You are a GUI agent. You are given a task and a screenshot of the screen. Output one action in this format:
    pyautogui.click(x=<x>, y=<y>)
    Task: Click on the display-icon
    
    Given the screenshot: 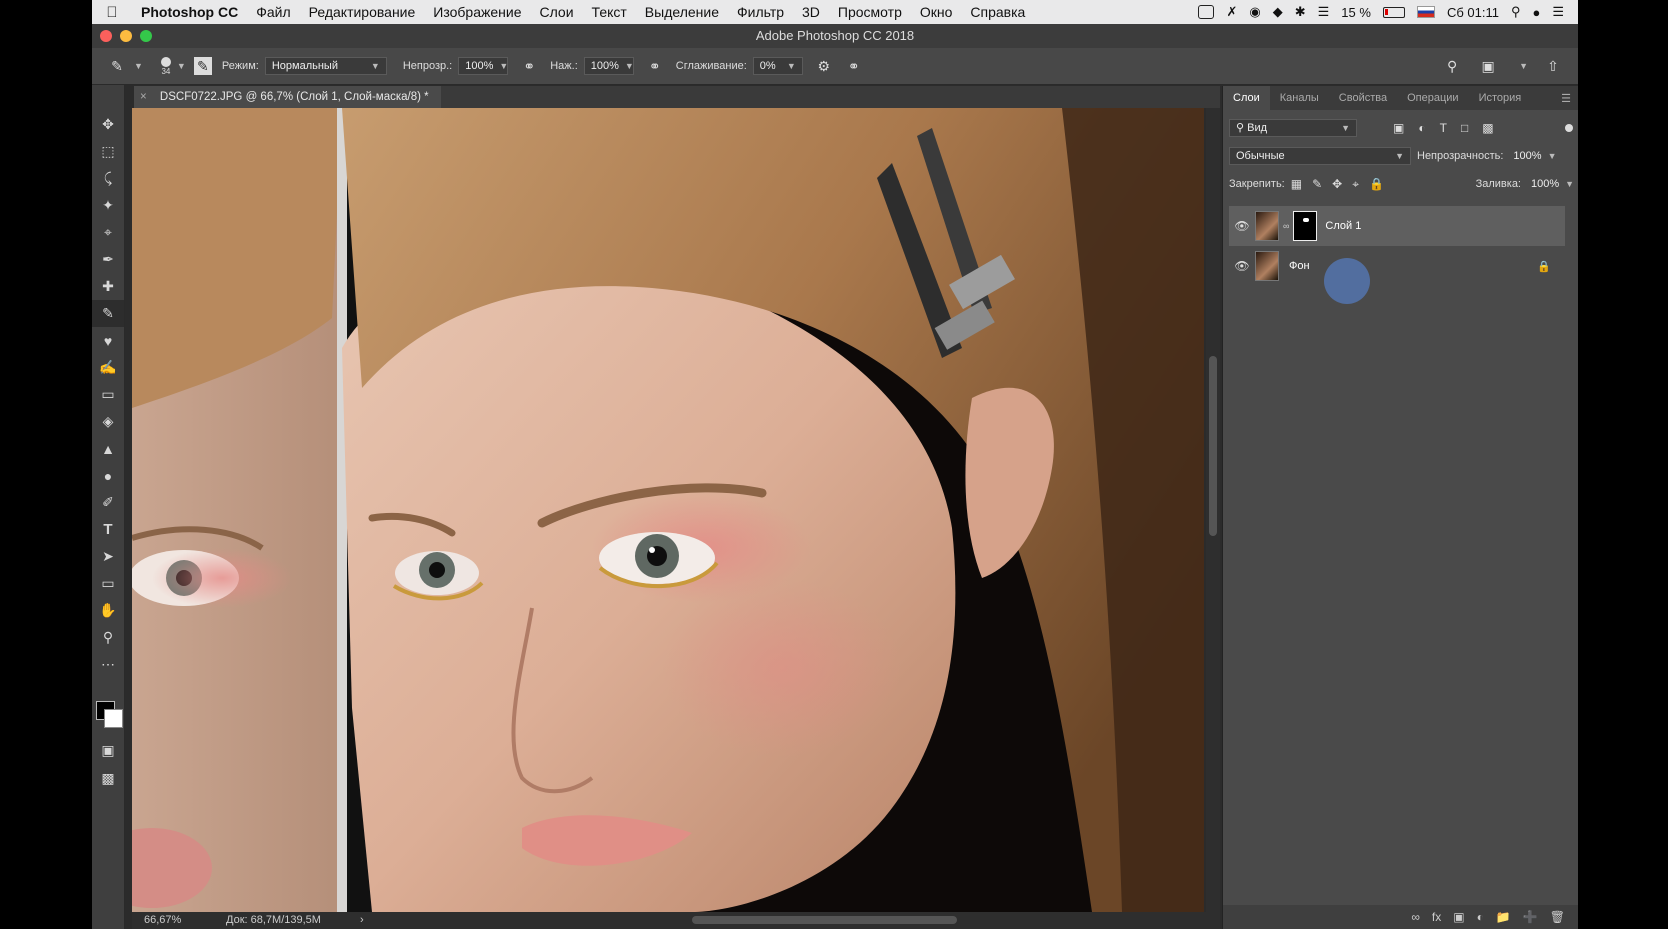 What is the action you would take?
    pyautogui.click(x=1206, y=12)
    